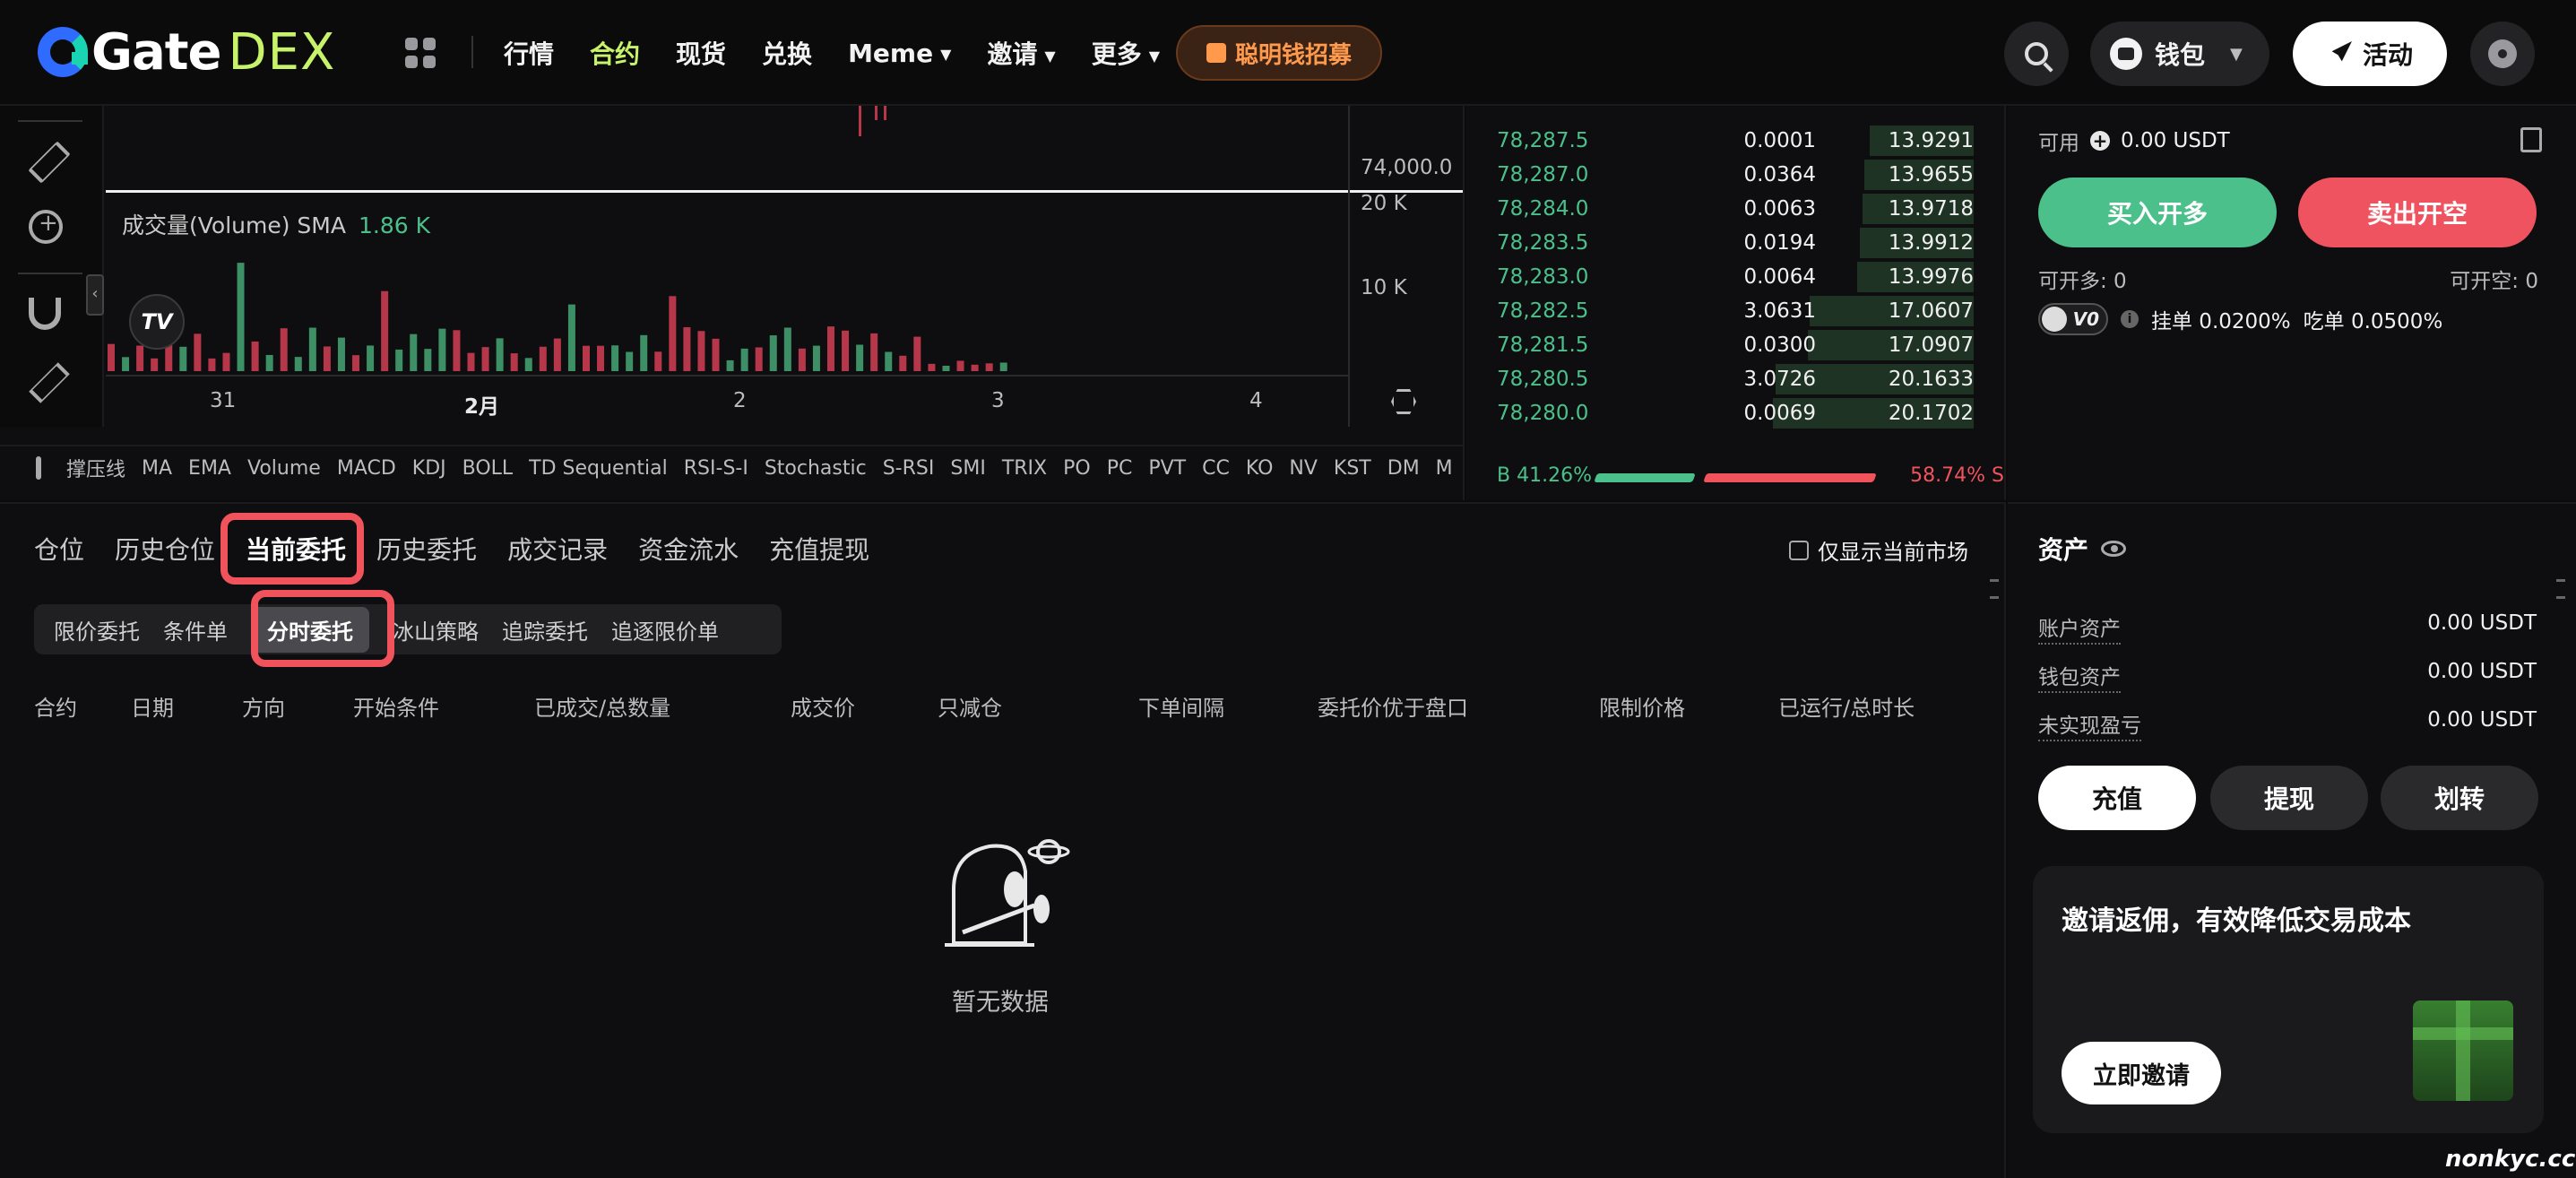  What do you see at coordinates (1384, 287) in the screenshot?
I see `volume-axis-label: 10 K` at bounding box center [1384, 287].